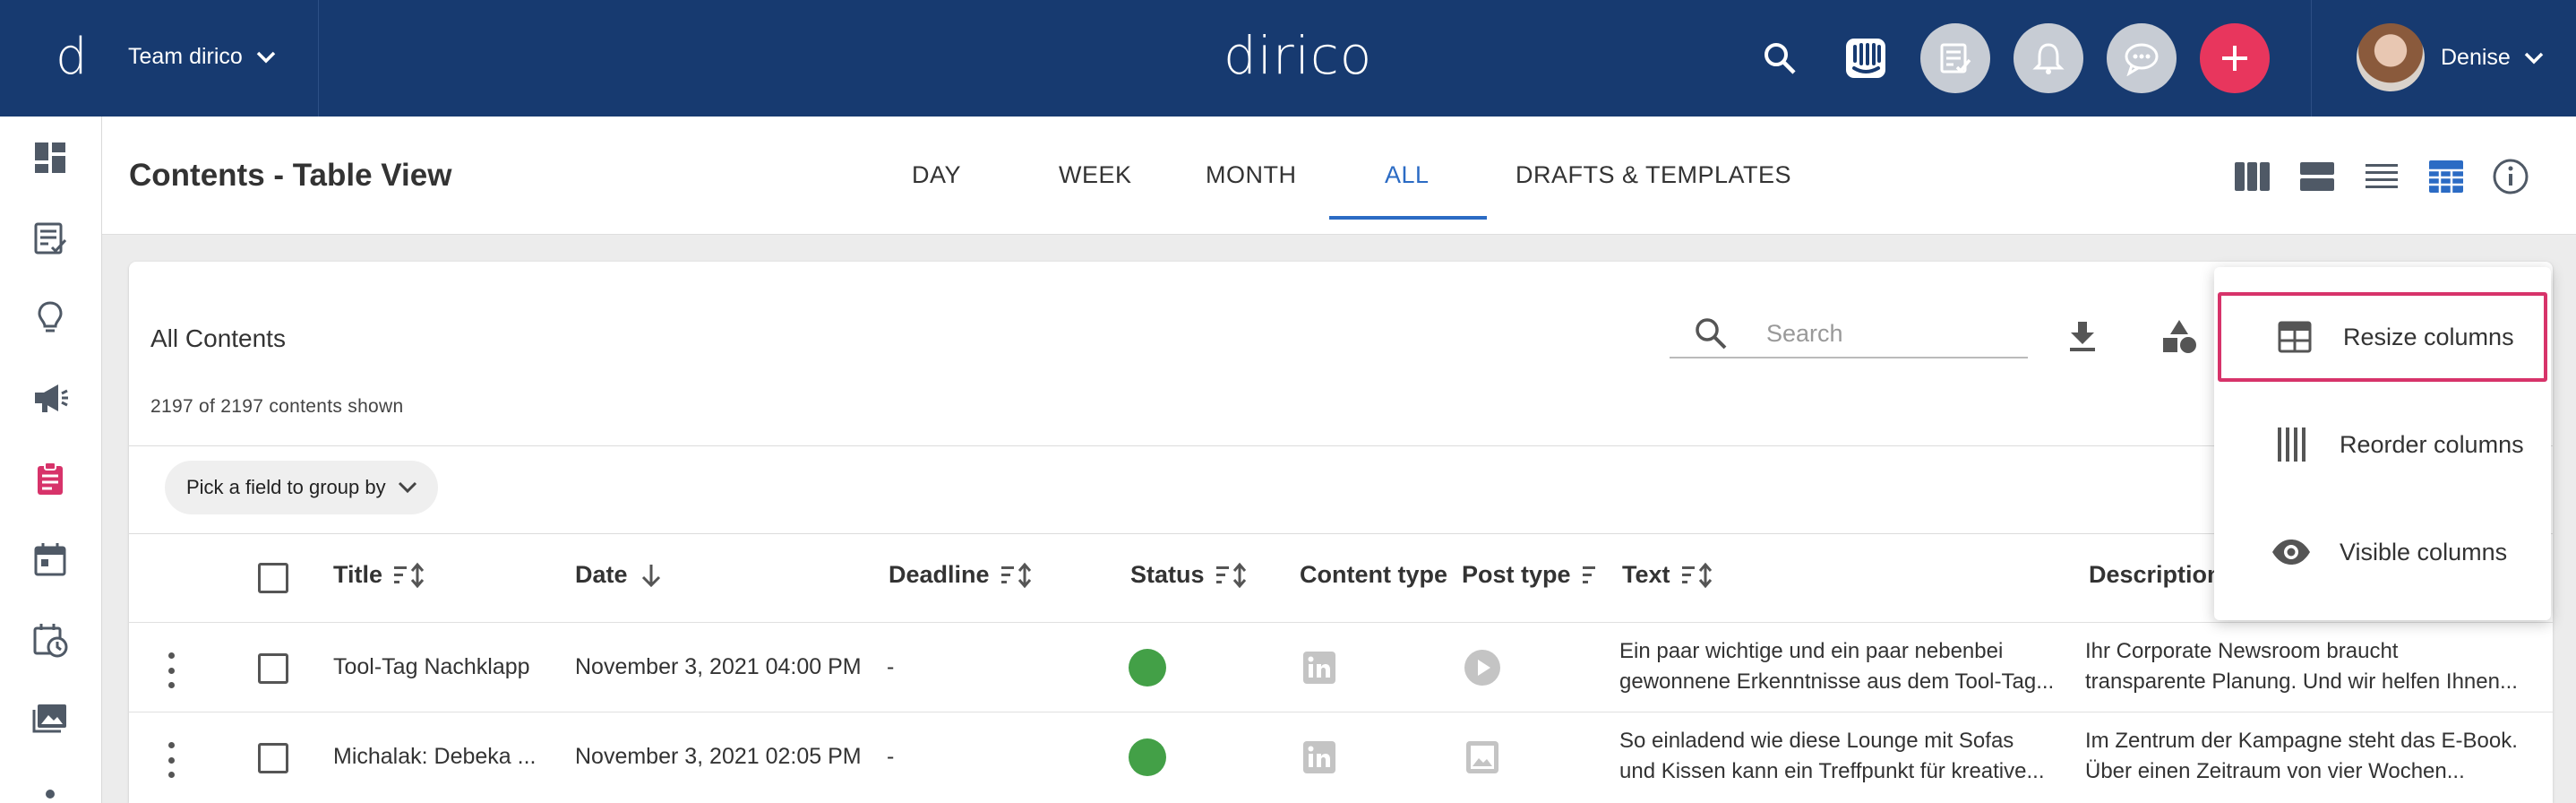 The width and height of the screenshot is (2576, 803). What do you see at coordinates (50, 559) in the screenshot?
I see `calendar-icon` at bounding box center [50, 559].